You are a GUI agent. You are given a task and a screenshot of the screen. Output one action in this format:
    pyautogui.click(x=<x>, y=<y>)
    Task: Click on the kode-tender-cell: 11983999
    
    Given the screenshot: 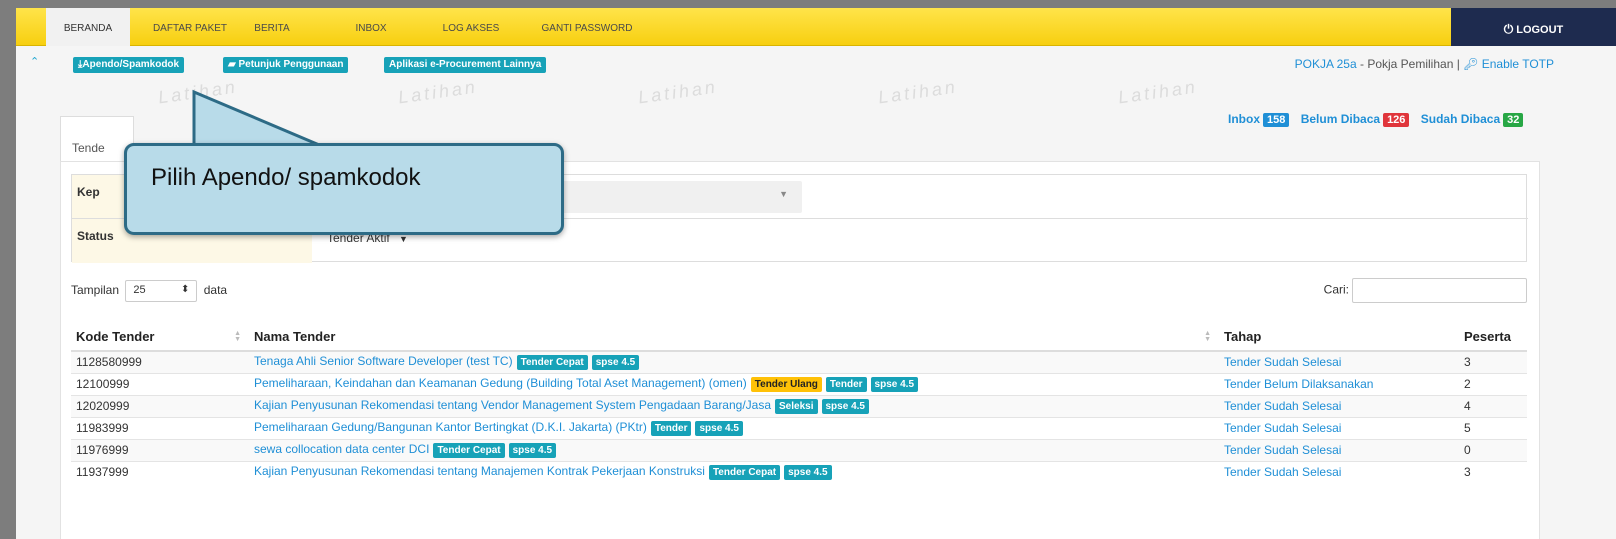 What is the action you would take?
    pyautogui.click(x=160, y=427)
    